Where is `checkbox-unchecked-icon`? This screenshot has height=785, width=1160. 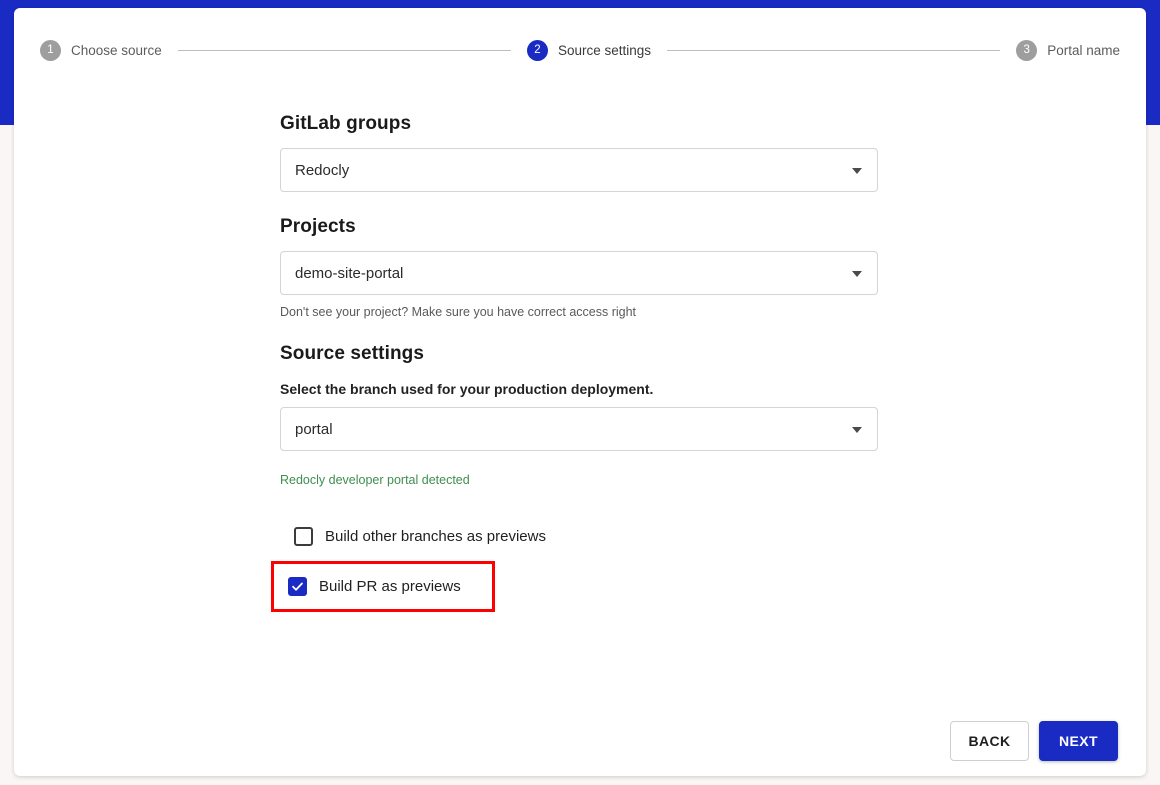 checkbox-unchecked-icon is located at coordinates (303, 536).